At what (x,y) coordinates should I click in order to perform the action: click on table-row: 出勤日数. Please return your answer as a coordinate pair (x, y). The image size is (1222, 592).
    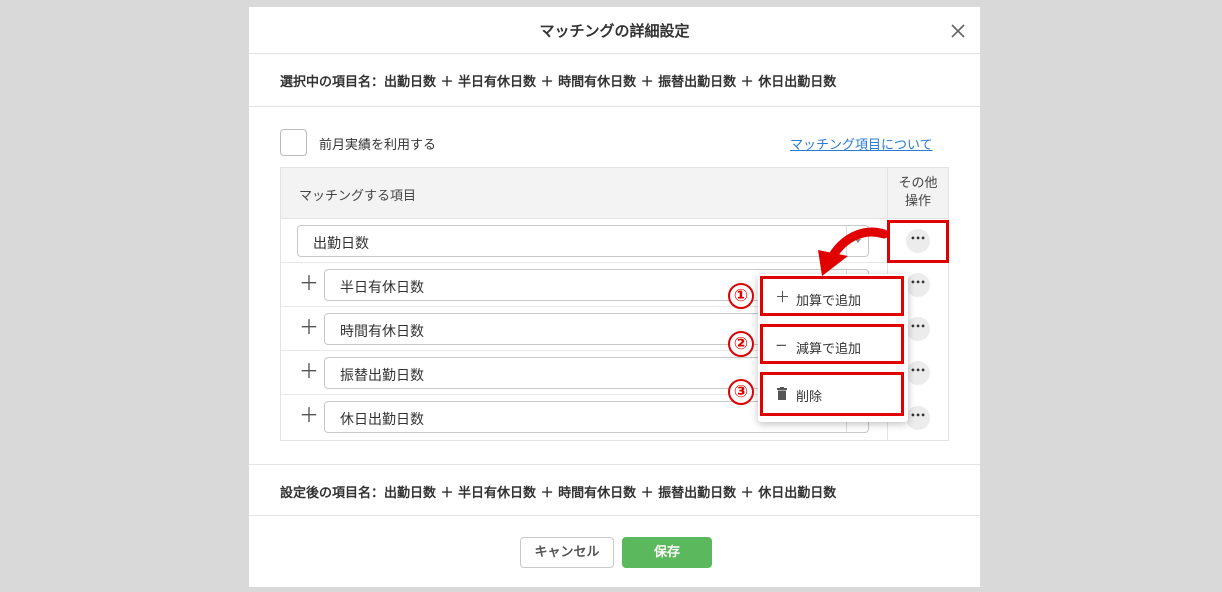
    Looking at the image, I should click on (584, 241).